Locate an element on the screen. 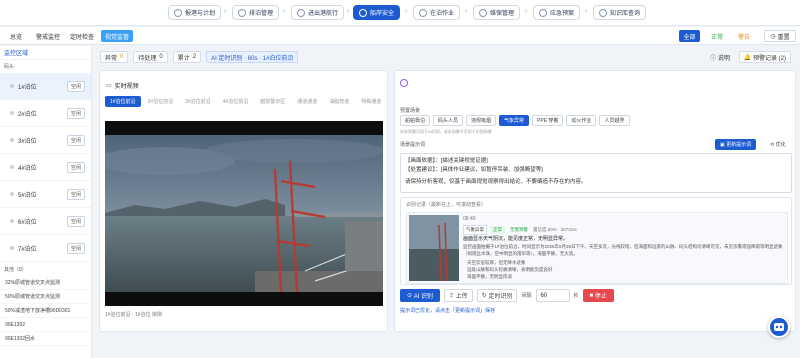  record-title: 识别记录（最新在上，可滚动查看） is located at coordinates (446, 205).